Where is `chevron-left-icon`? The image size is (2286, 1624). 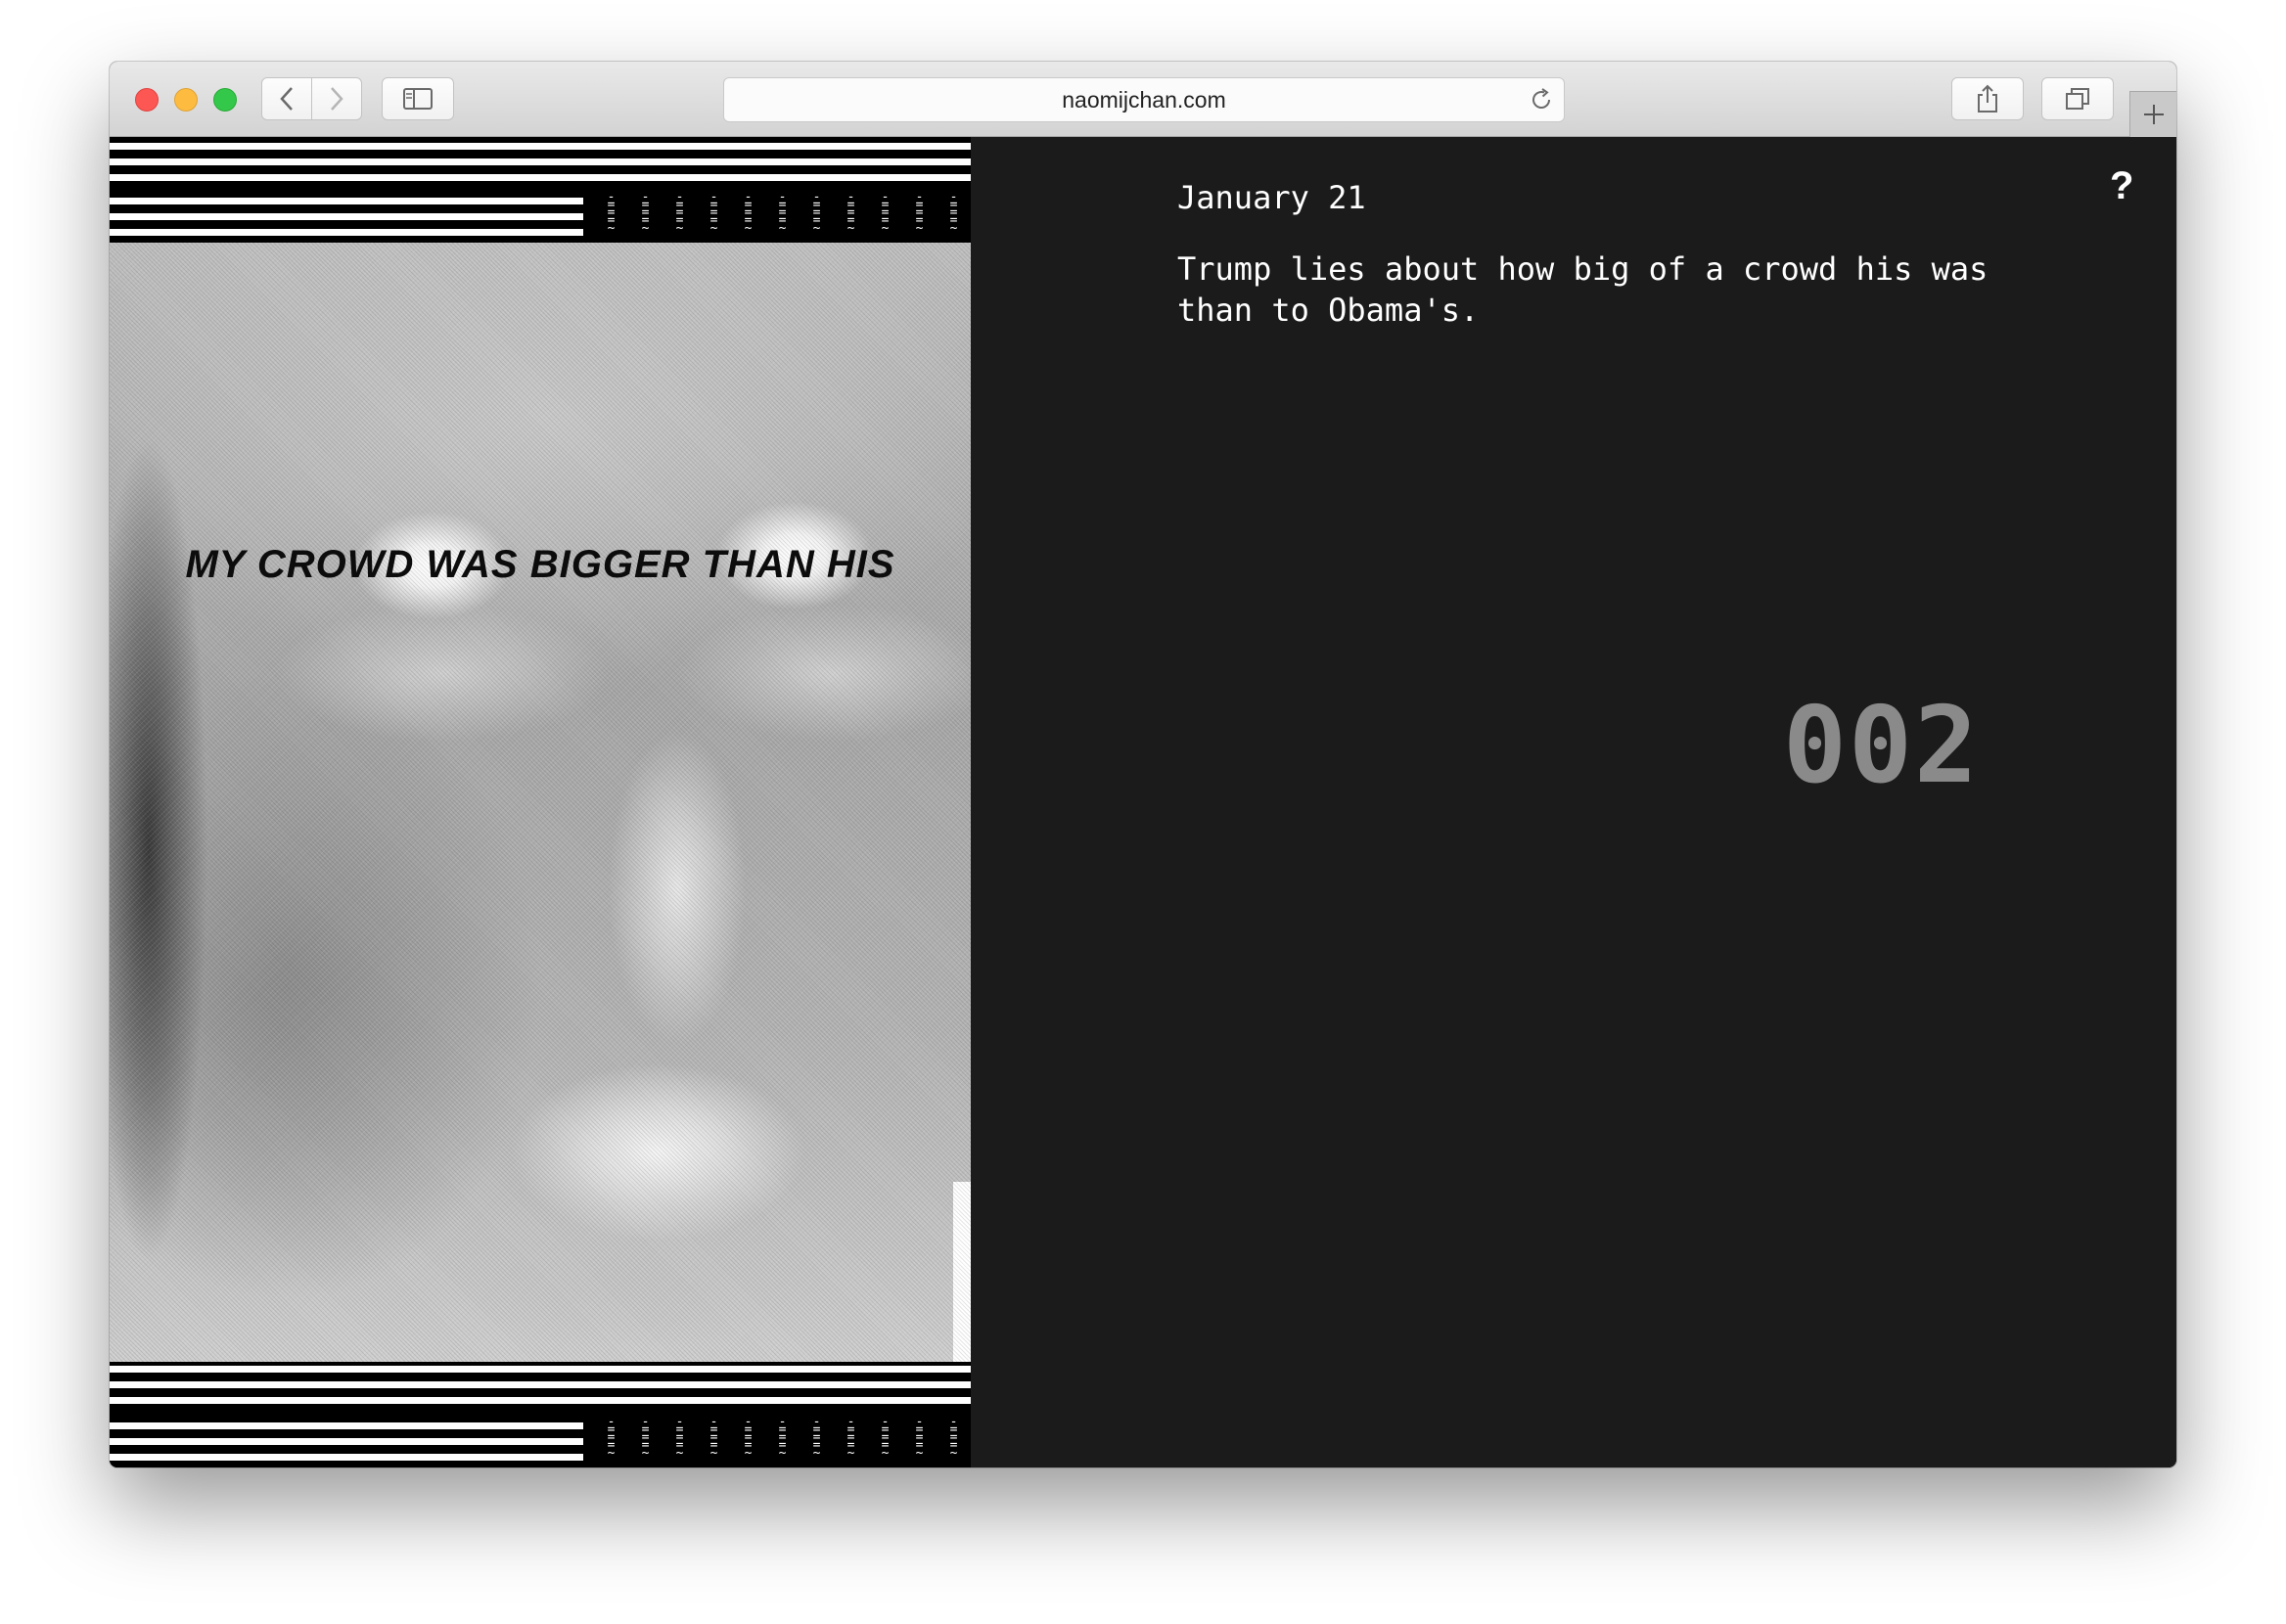
chevron-left-icon is located at coordinates (286, 99).